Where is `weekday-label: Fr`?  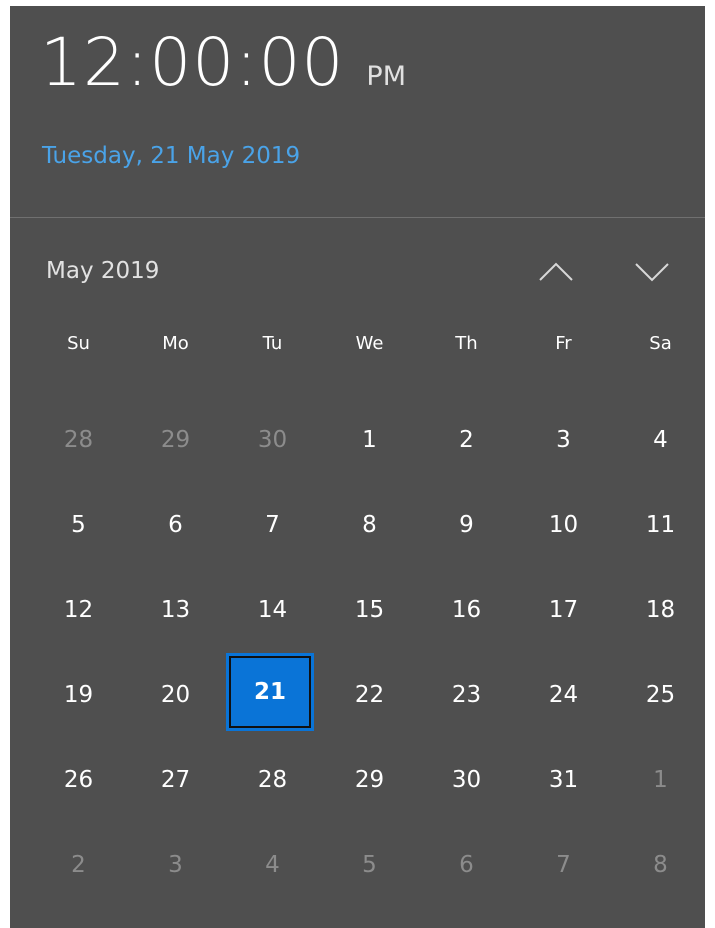
weekday-label: Fr is located at coordinates (563, 343).